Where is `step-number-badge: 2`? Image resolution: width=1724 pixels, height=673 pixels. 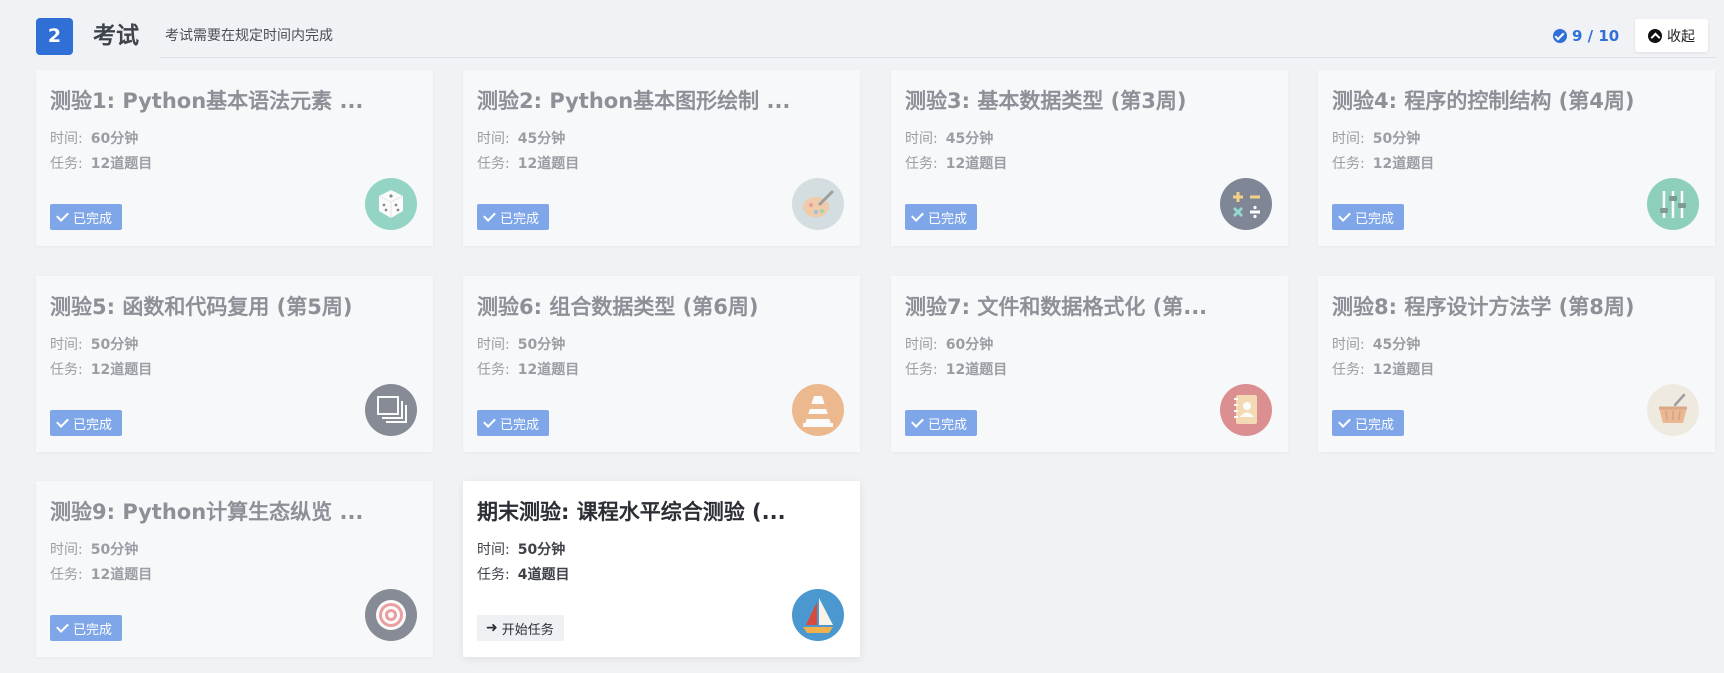
step-number-badge: 2 is located at coordinates (54, 36).